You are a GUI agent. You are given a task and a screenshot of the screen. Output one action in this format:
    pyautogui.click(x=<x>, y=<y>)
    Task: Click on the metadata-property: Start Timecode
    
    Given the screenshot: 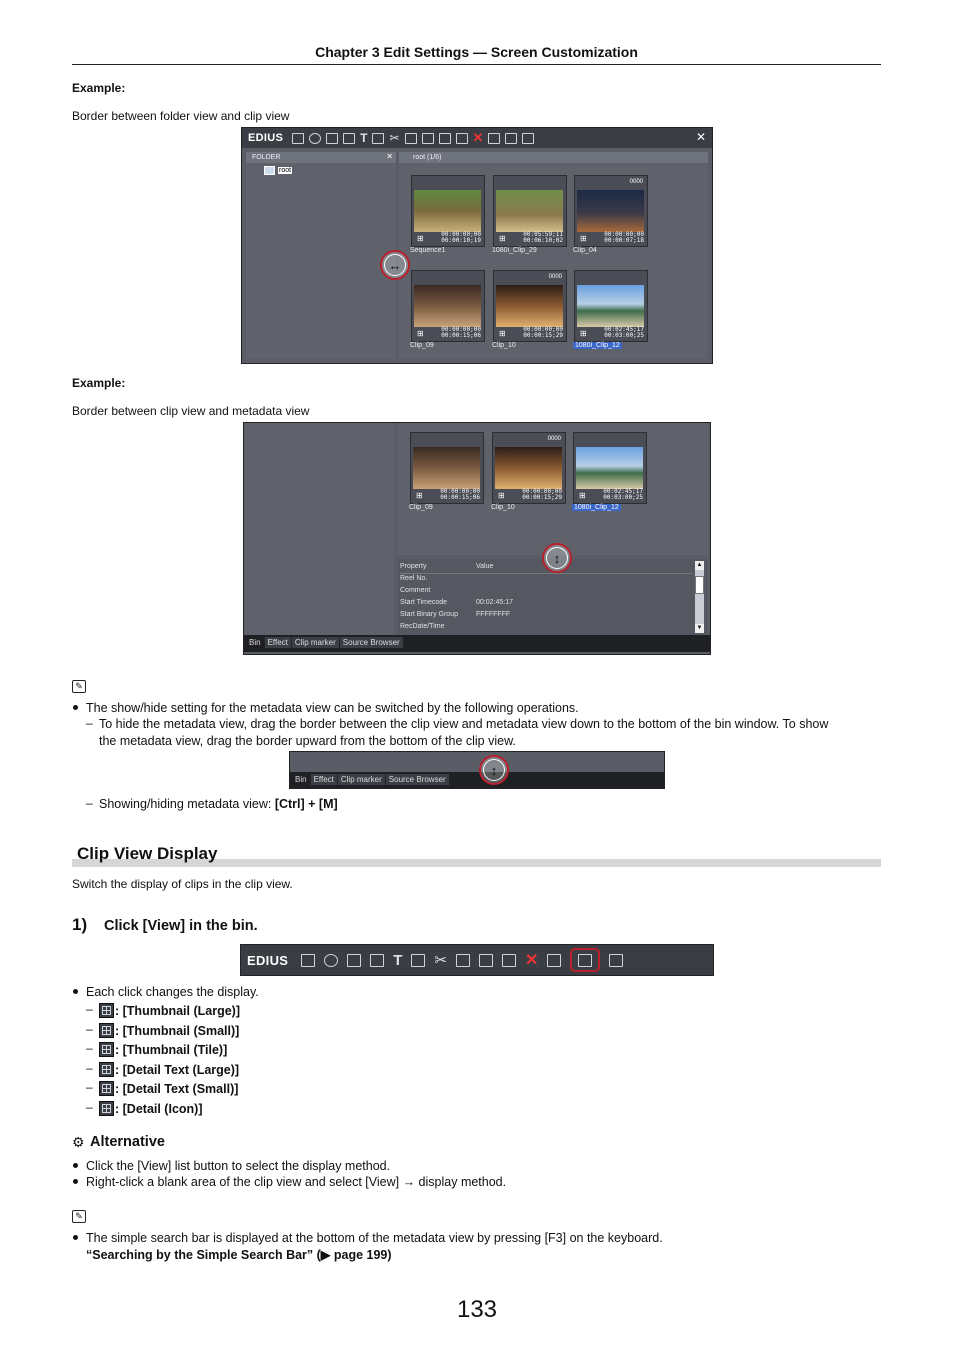 What is the action you would take?
    pyautogui.click(x=424, y=602)
    